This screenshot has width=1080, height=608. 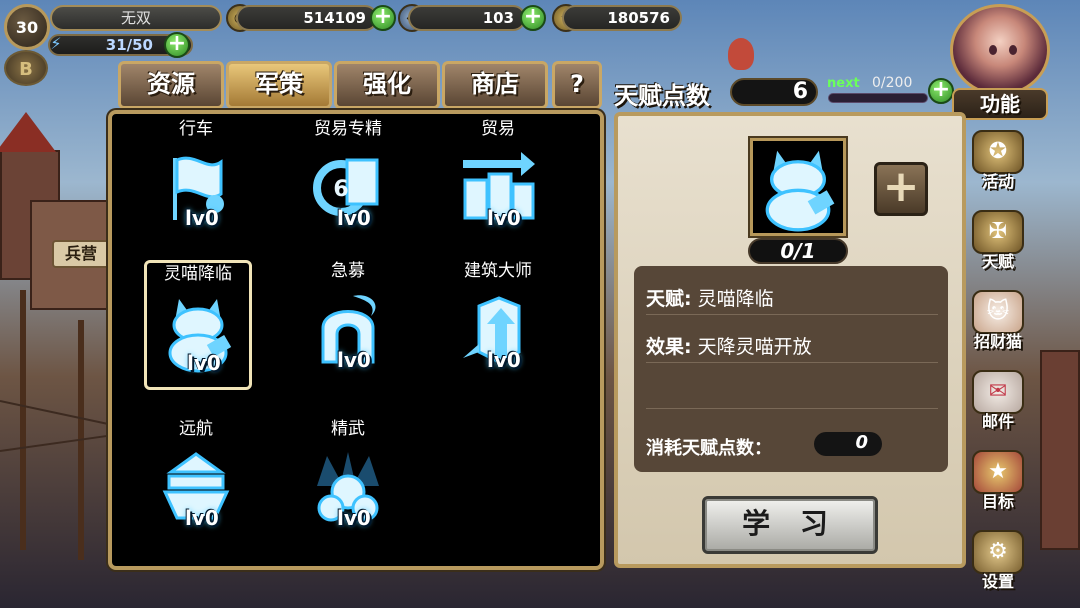 I want to click on trade-mastery-icon: 6 lv0, so click(x=348, y=188).